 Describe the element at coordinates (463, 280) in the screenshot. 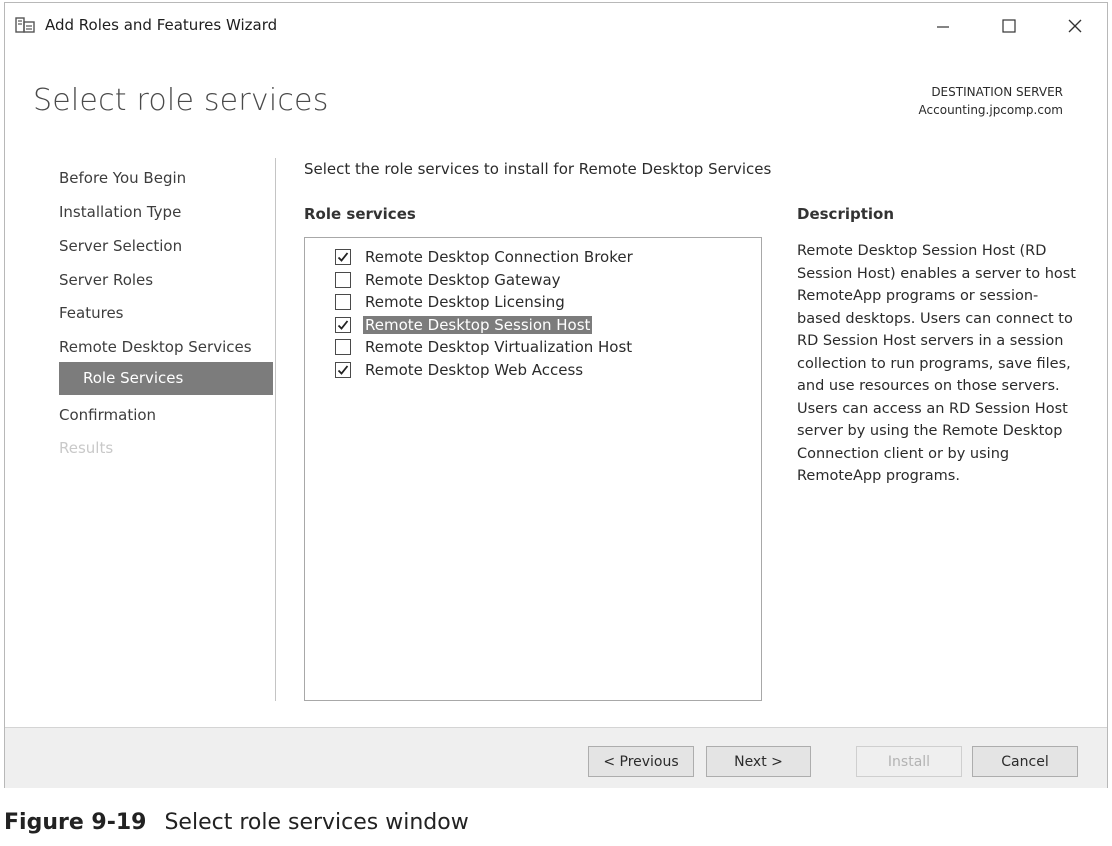

I see `role-label: Remote Desktop Gateway` at that location.